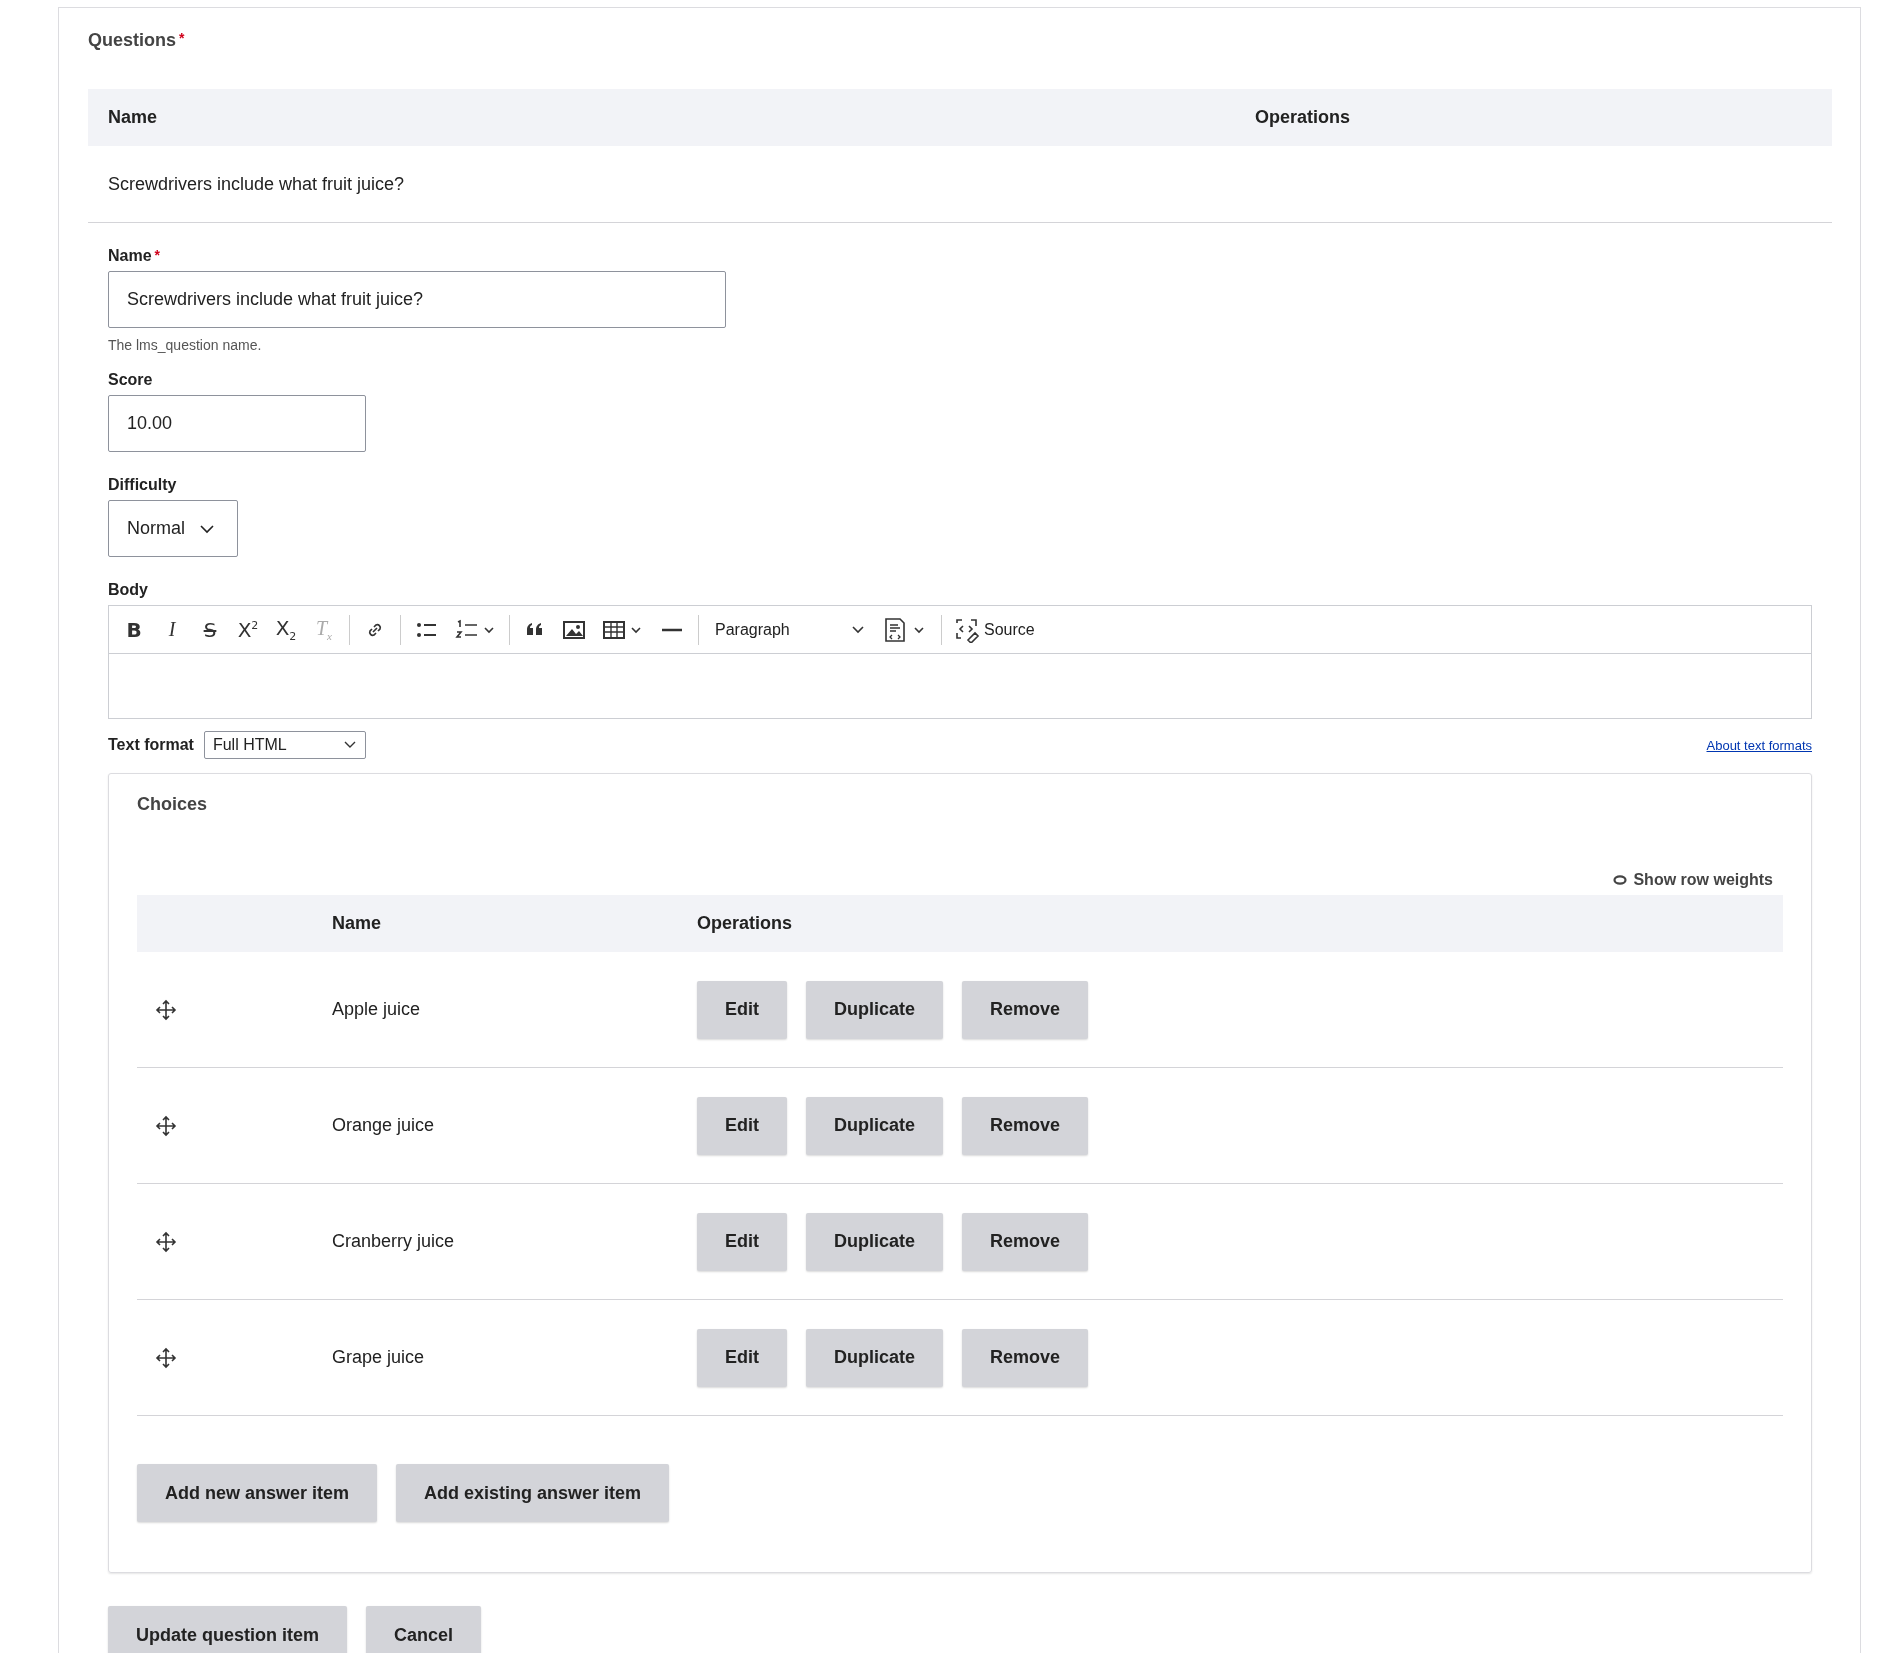  I want to click on template-icon, so click(905, 629).